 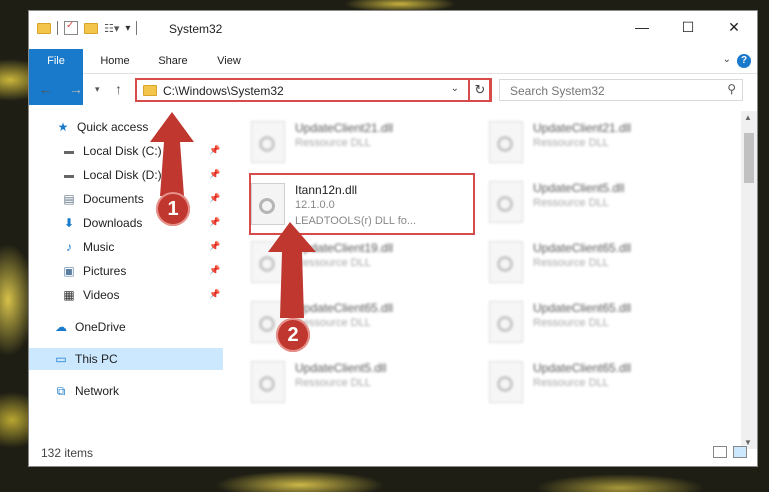 I want to click on callout-badge-2: 2, so click(x=293, y=335).